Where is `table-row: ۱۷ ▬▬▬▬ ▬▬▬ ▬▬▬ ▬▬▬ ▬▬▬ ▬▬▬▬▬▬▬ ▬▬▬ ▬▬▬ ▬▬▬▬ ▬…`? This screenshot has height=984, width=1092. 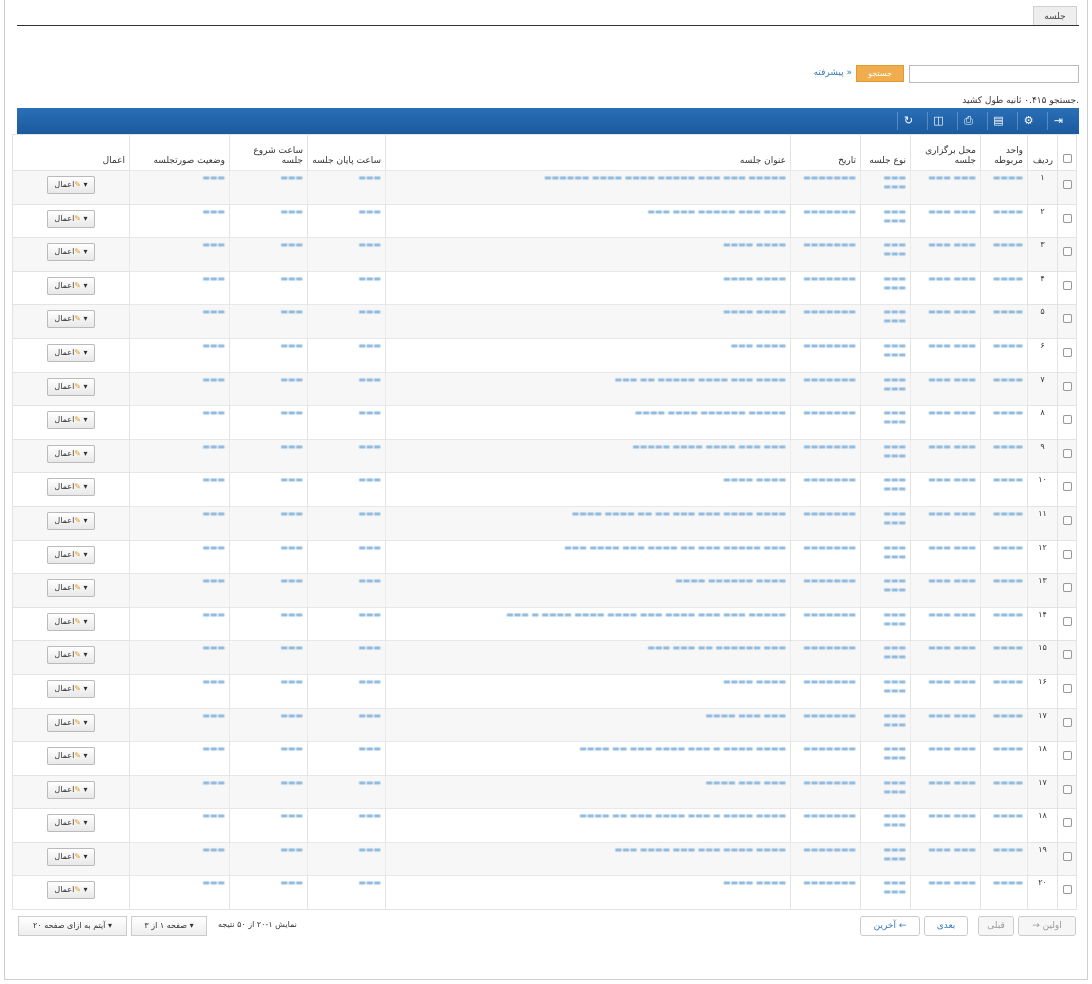 table-row: ۱۷ ▬▬▬▬ ▬▬▬ ▬▬▬ ▬▬▬ ▬▬▬ ▬▬▬▬▬▬▬ ▬▬▬ ▬▬▬ ▬▬▬▬ ▬… is located at coordinates (544, 792).